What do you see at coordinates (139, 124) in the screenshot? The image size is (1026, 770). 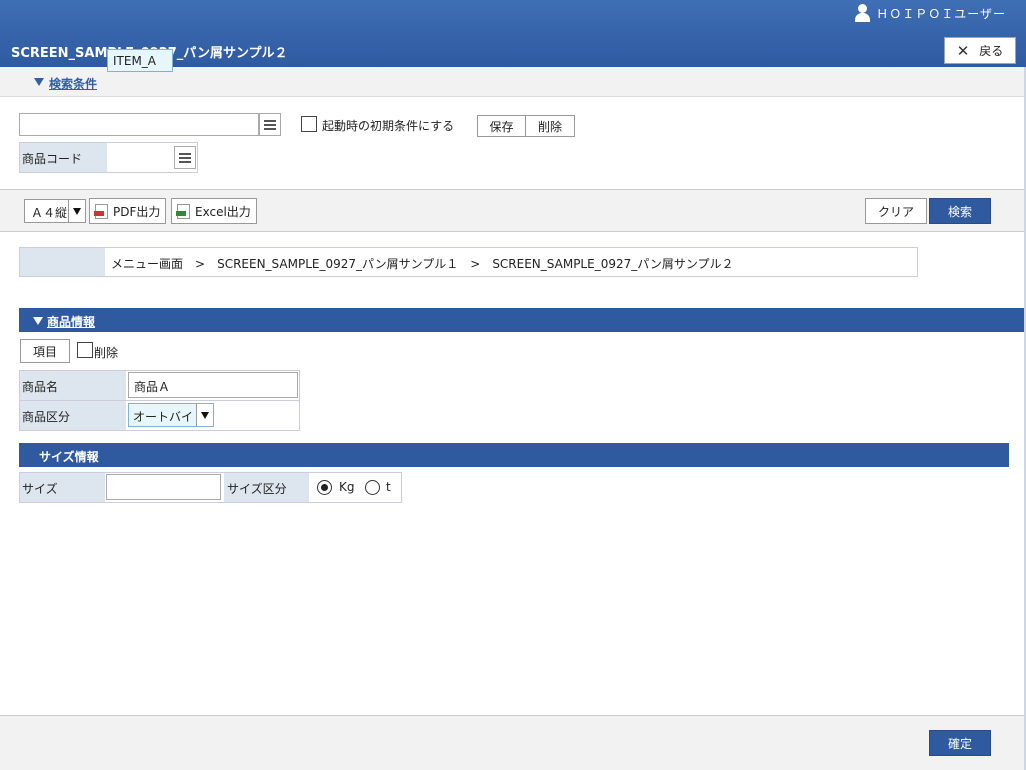 I see `saved-condition-input` at bounding box center [139, 124].